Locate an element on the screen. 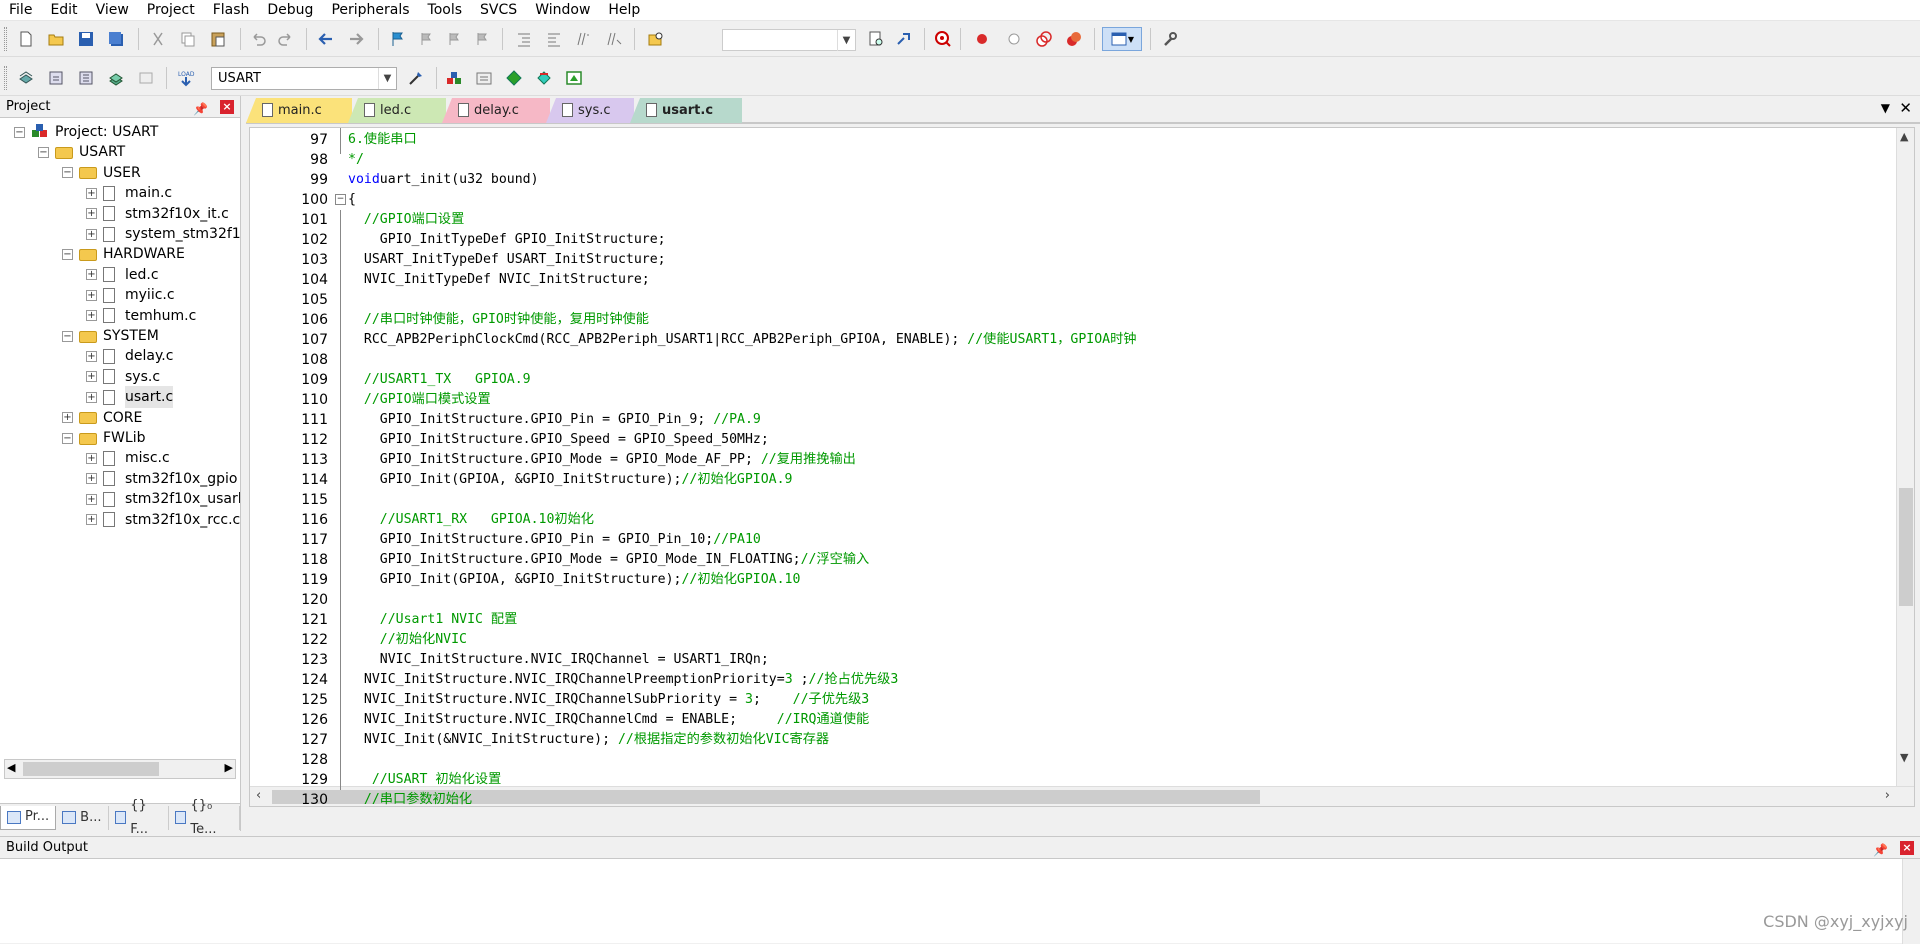 The height and width of the screenshot is (944, 1920). disable-breakpoints-icon is located at coordinates (1044, 39).